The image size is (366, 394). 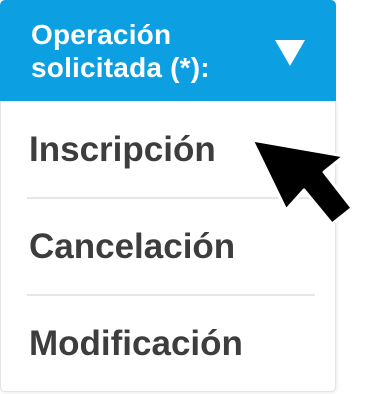 What do you see at coordinates (132, 246) in the screenshot?
I see `option-label: Cancelación` at bounding box center [132, 246].